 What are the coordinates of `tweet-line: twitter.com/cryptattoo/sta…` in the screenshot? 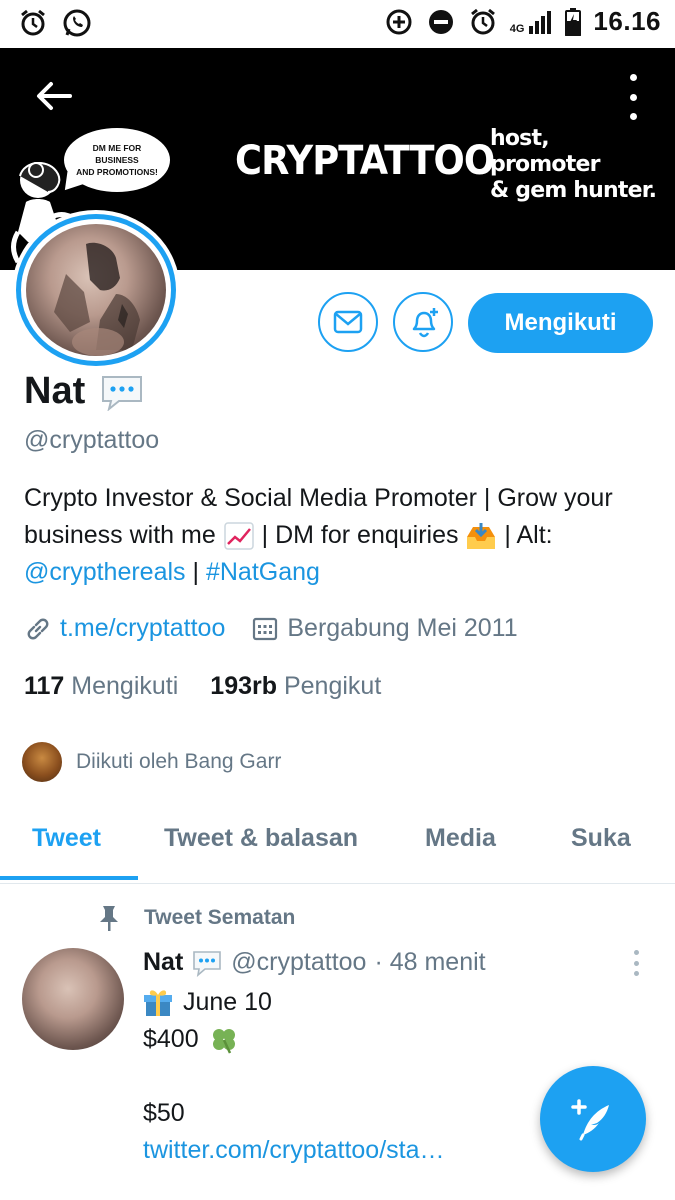 It's located at (353, 1150).